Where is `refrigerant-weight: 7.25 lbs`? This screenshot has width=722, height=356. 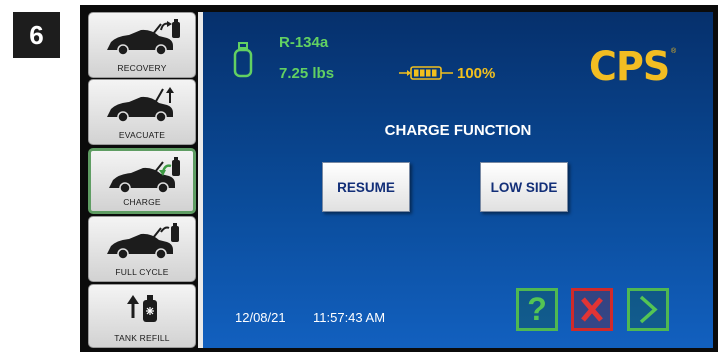
refrigerant-weight: 7.25 lbs is located at coordinates (307, 73).